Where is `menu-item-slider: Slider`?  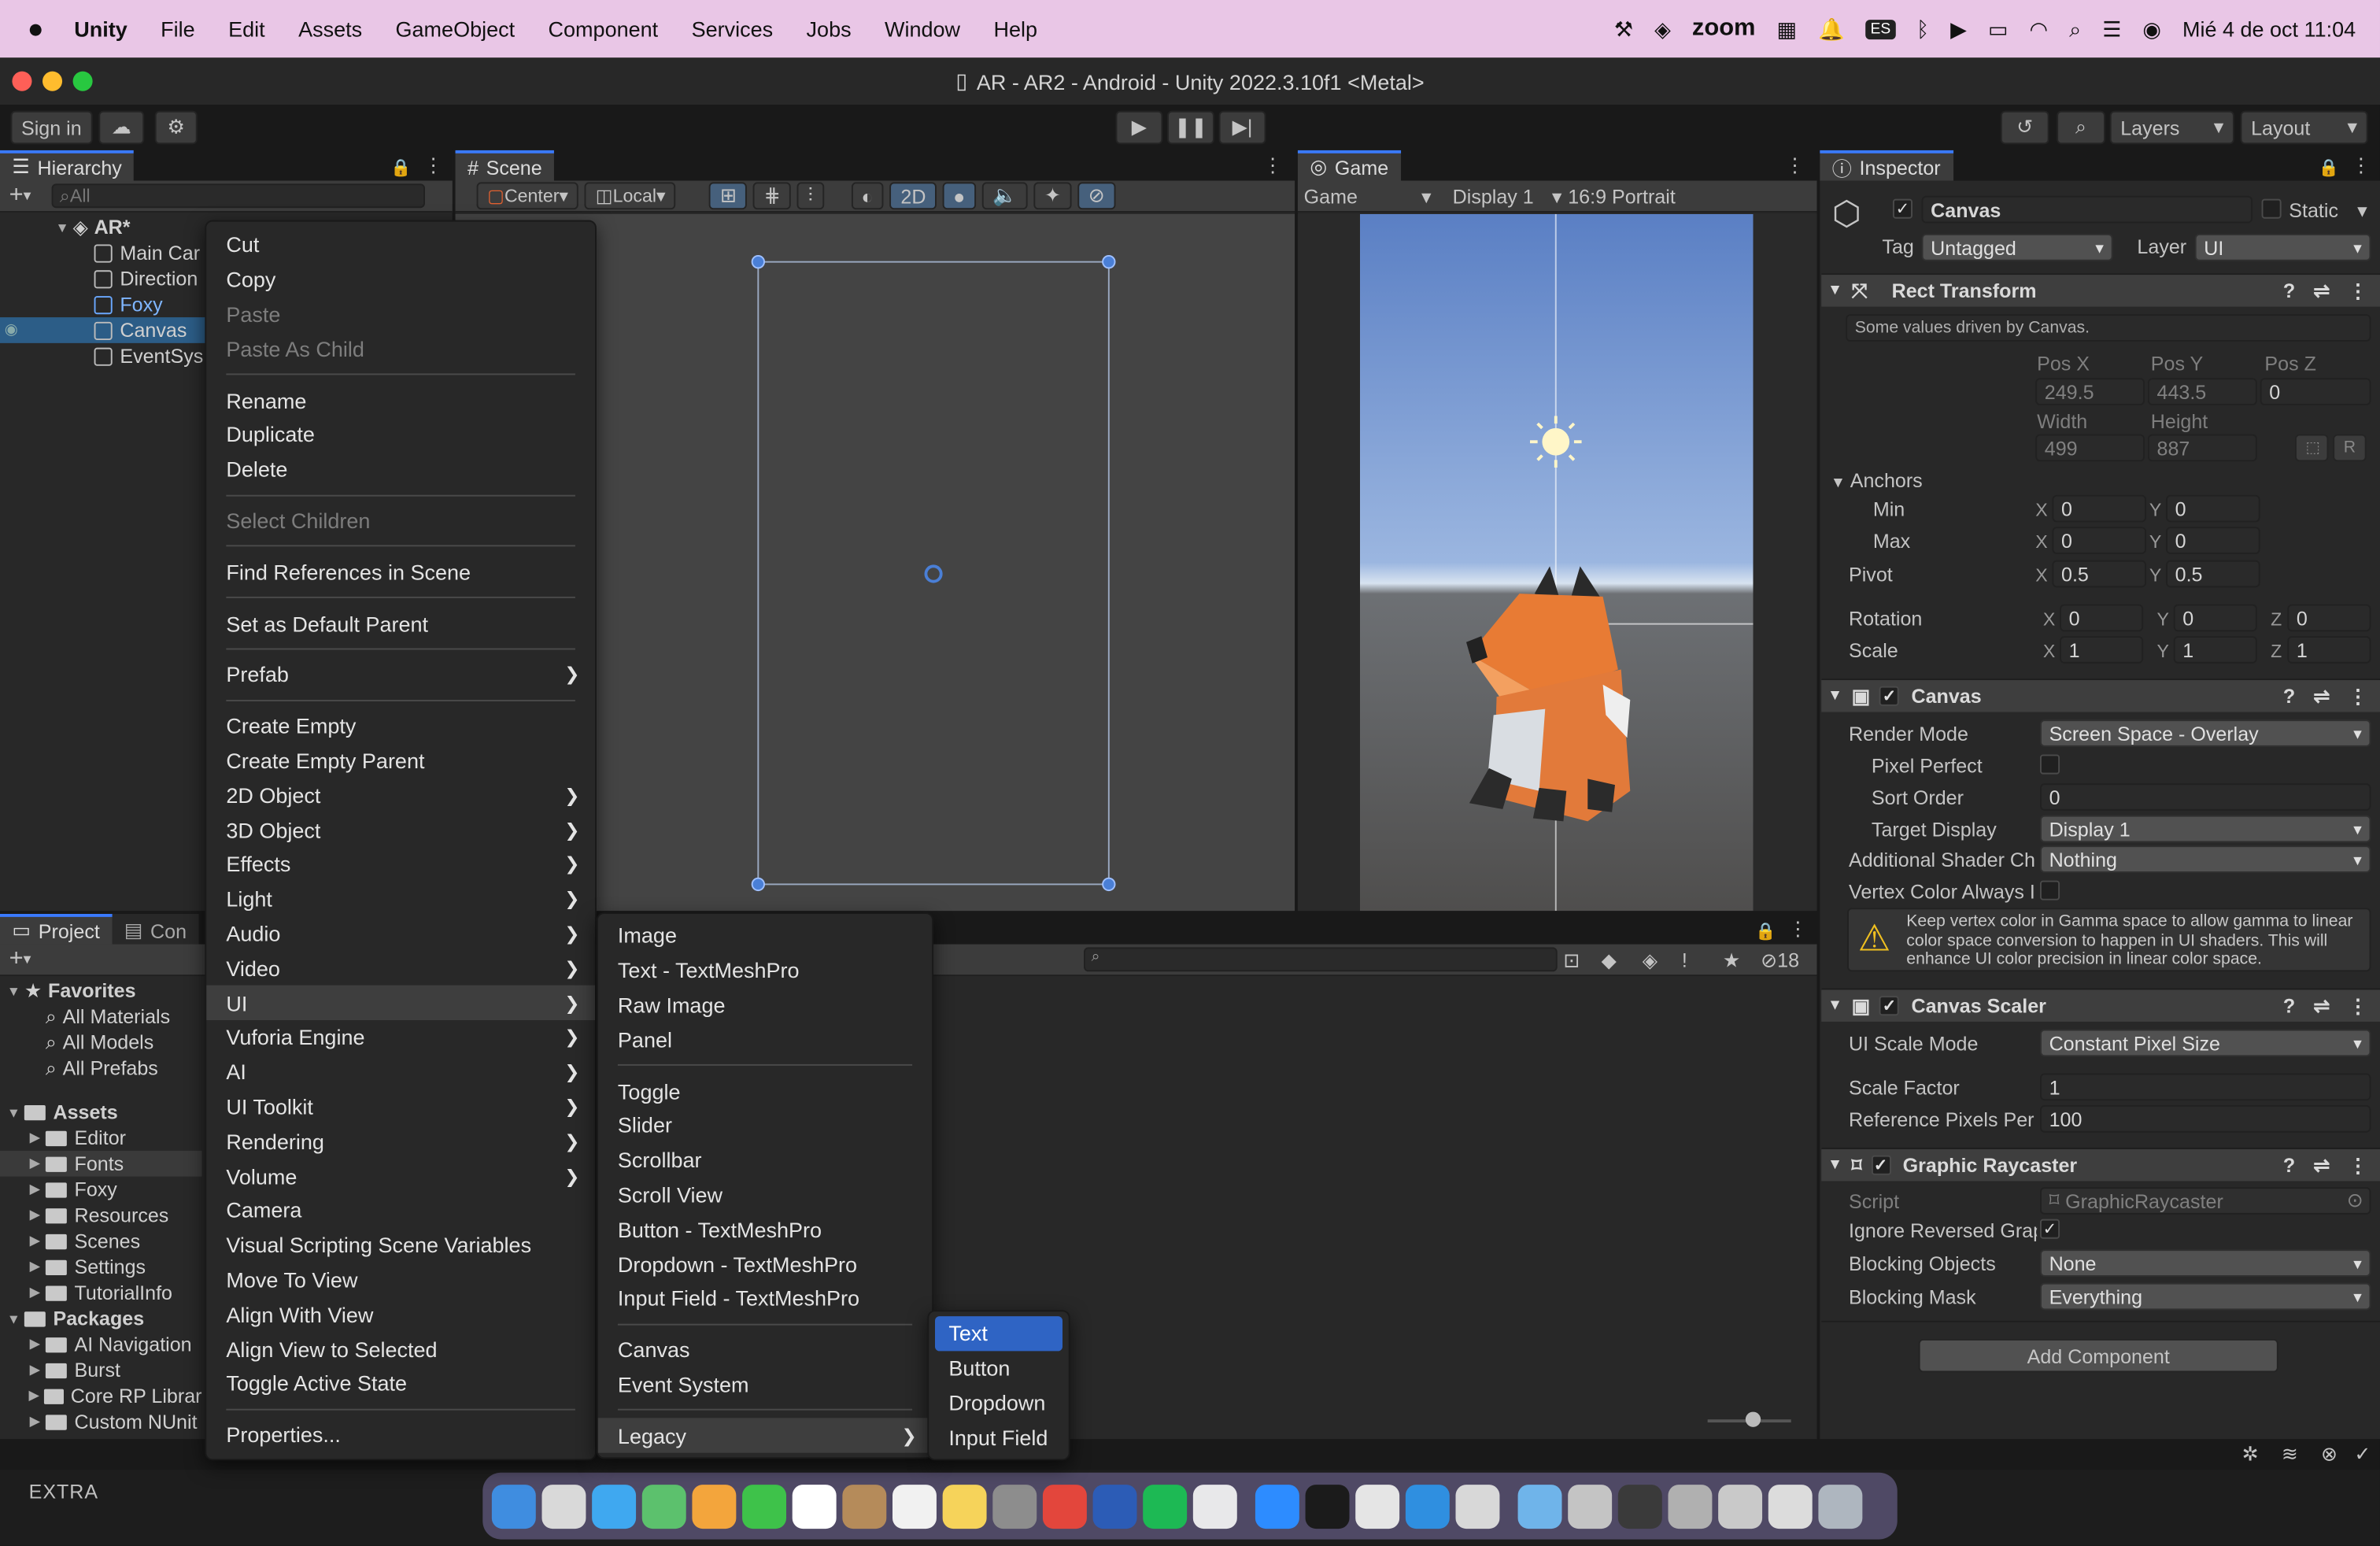
menu-item-slider: Slider is located at coordinates (765, 1126).